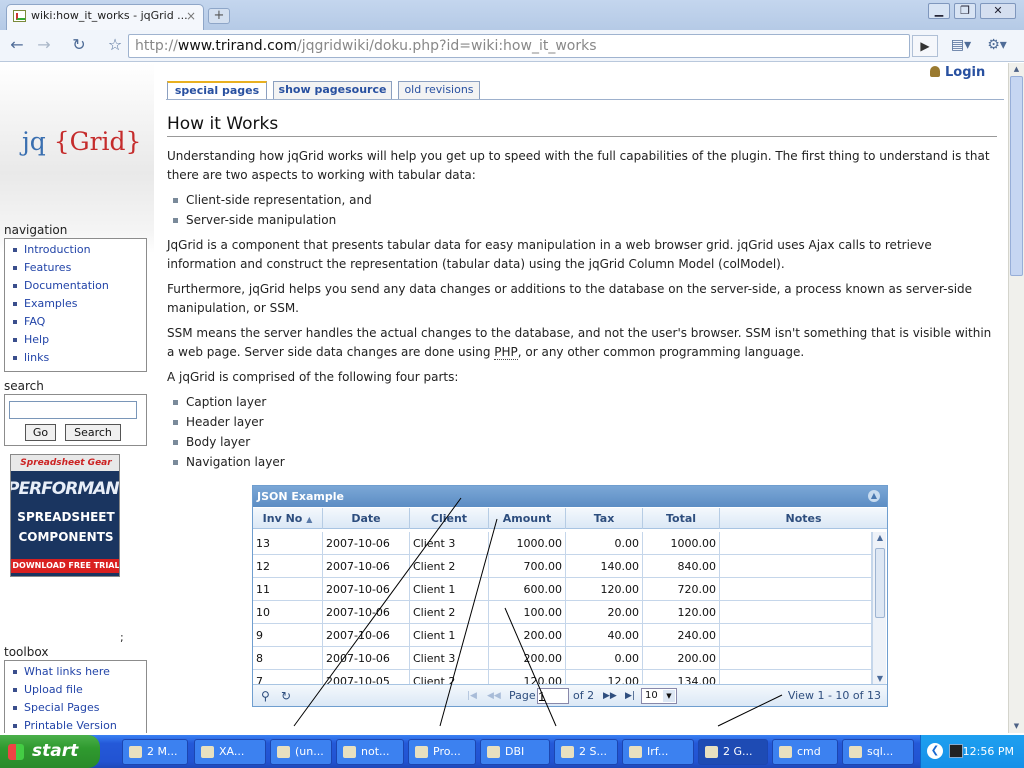 Image resolution: width=1024 pixels, height=768 pixels. What do you see at coordinates (79, 672) in the screenshot?
I see `toolbox-what-links-here: What links here` at bounding box center [79, 672].